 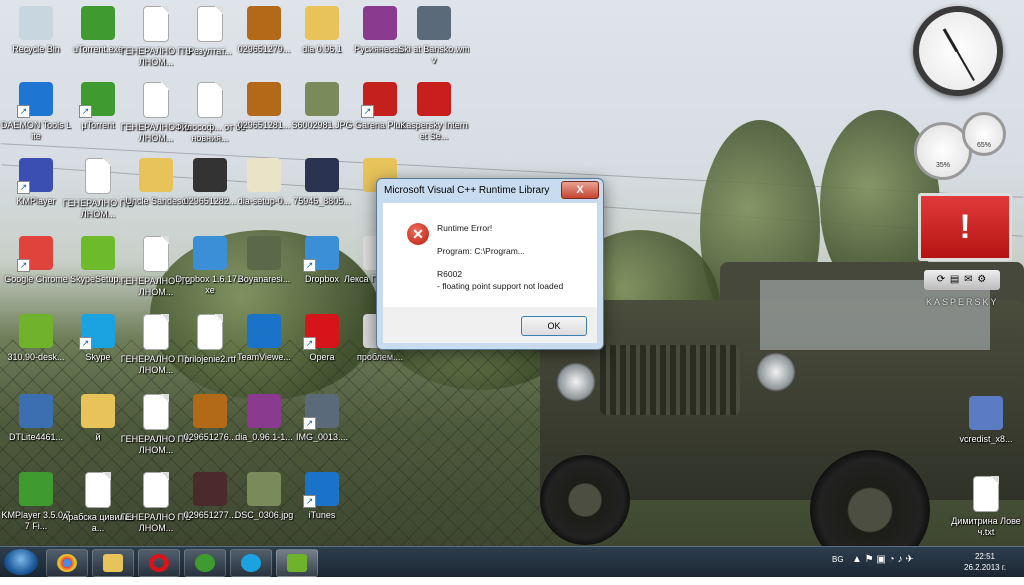 What do you see at coordinates (986, 526) in the screenshot?
I see `desktop-icon-label: Димитрина Ловеч.txt` at bounding box center [986, 526].